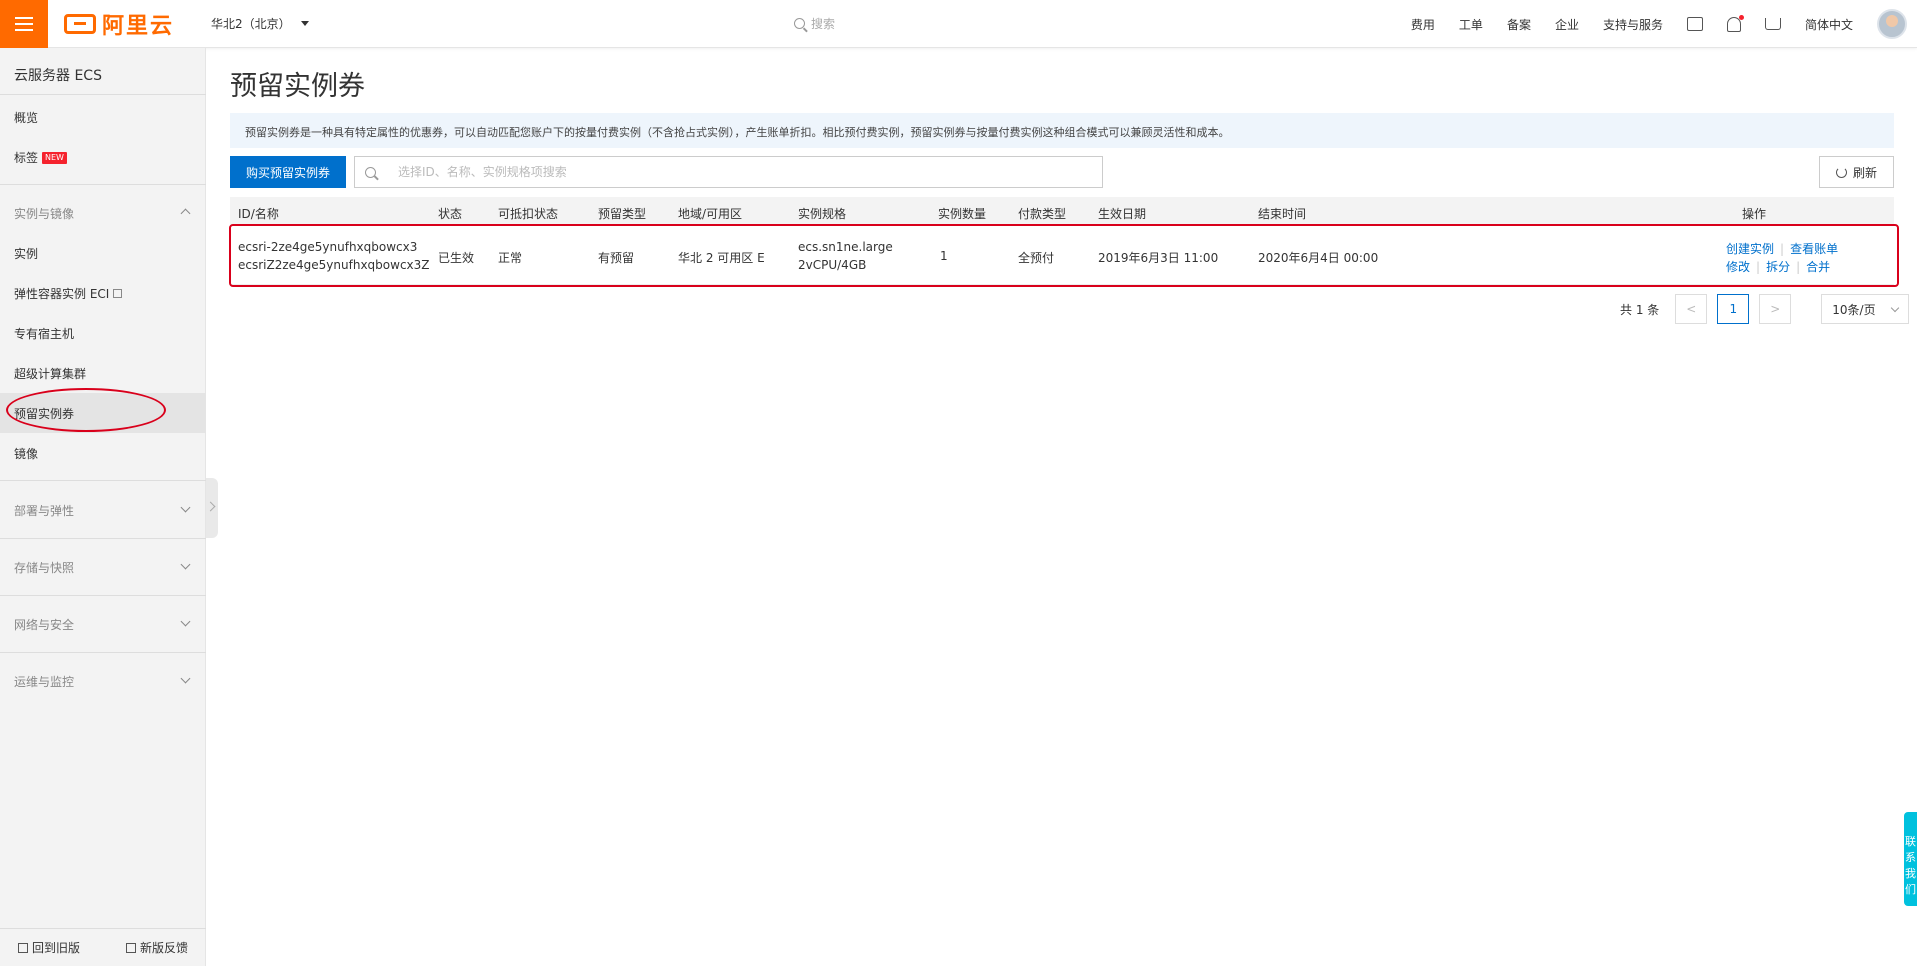 This screenshot has width=1917, height=966. I want to click on sidebar-item-label: 专有宿主机, so click(44, 334).